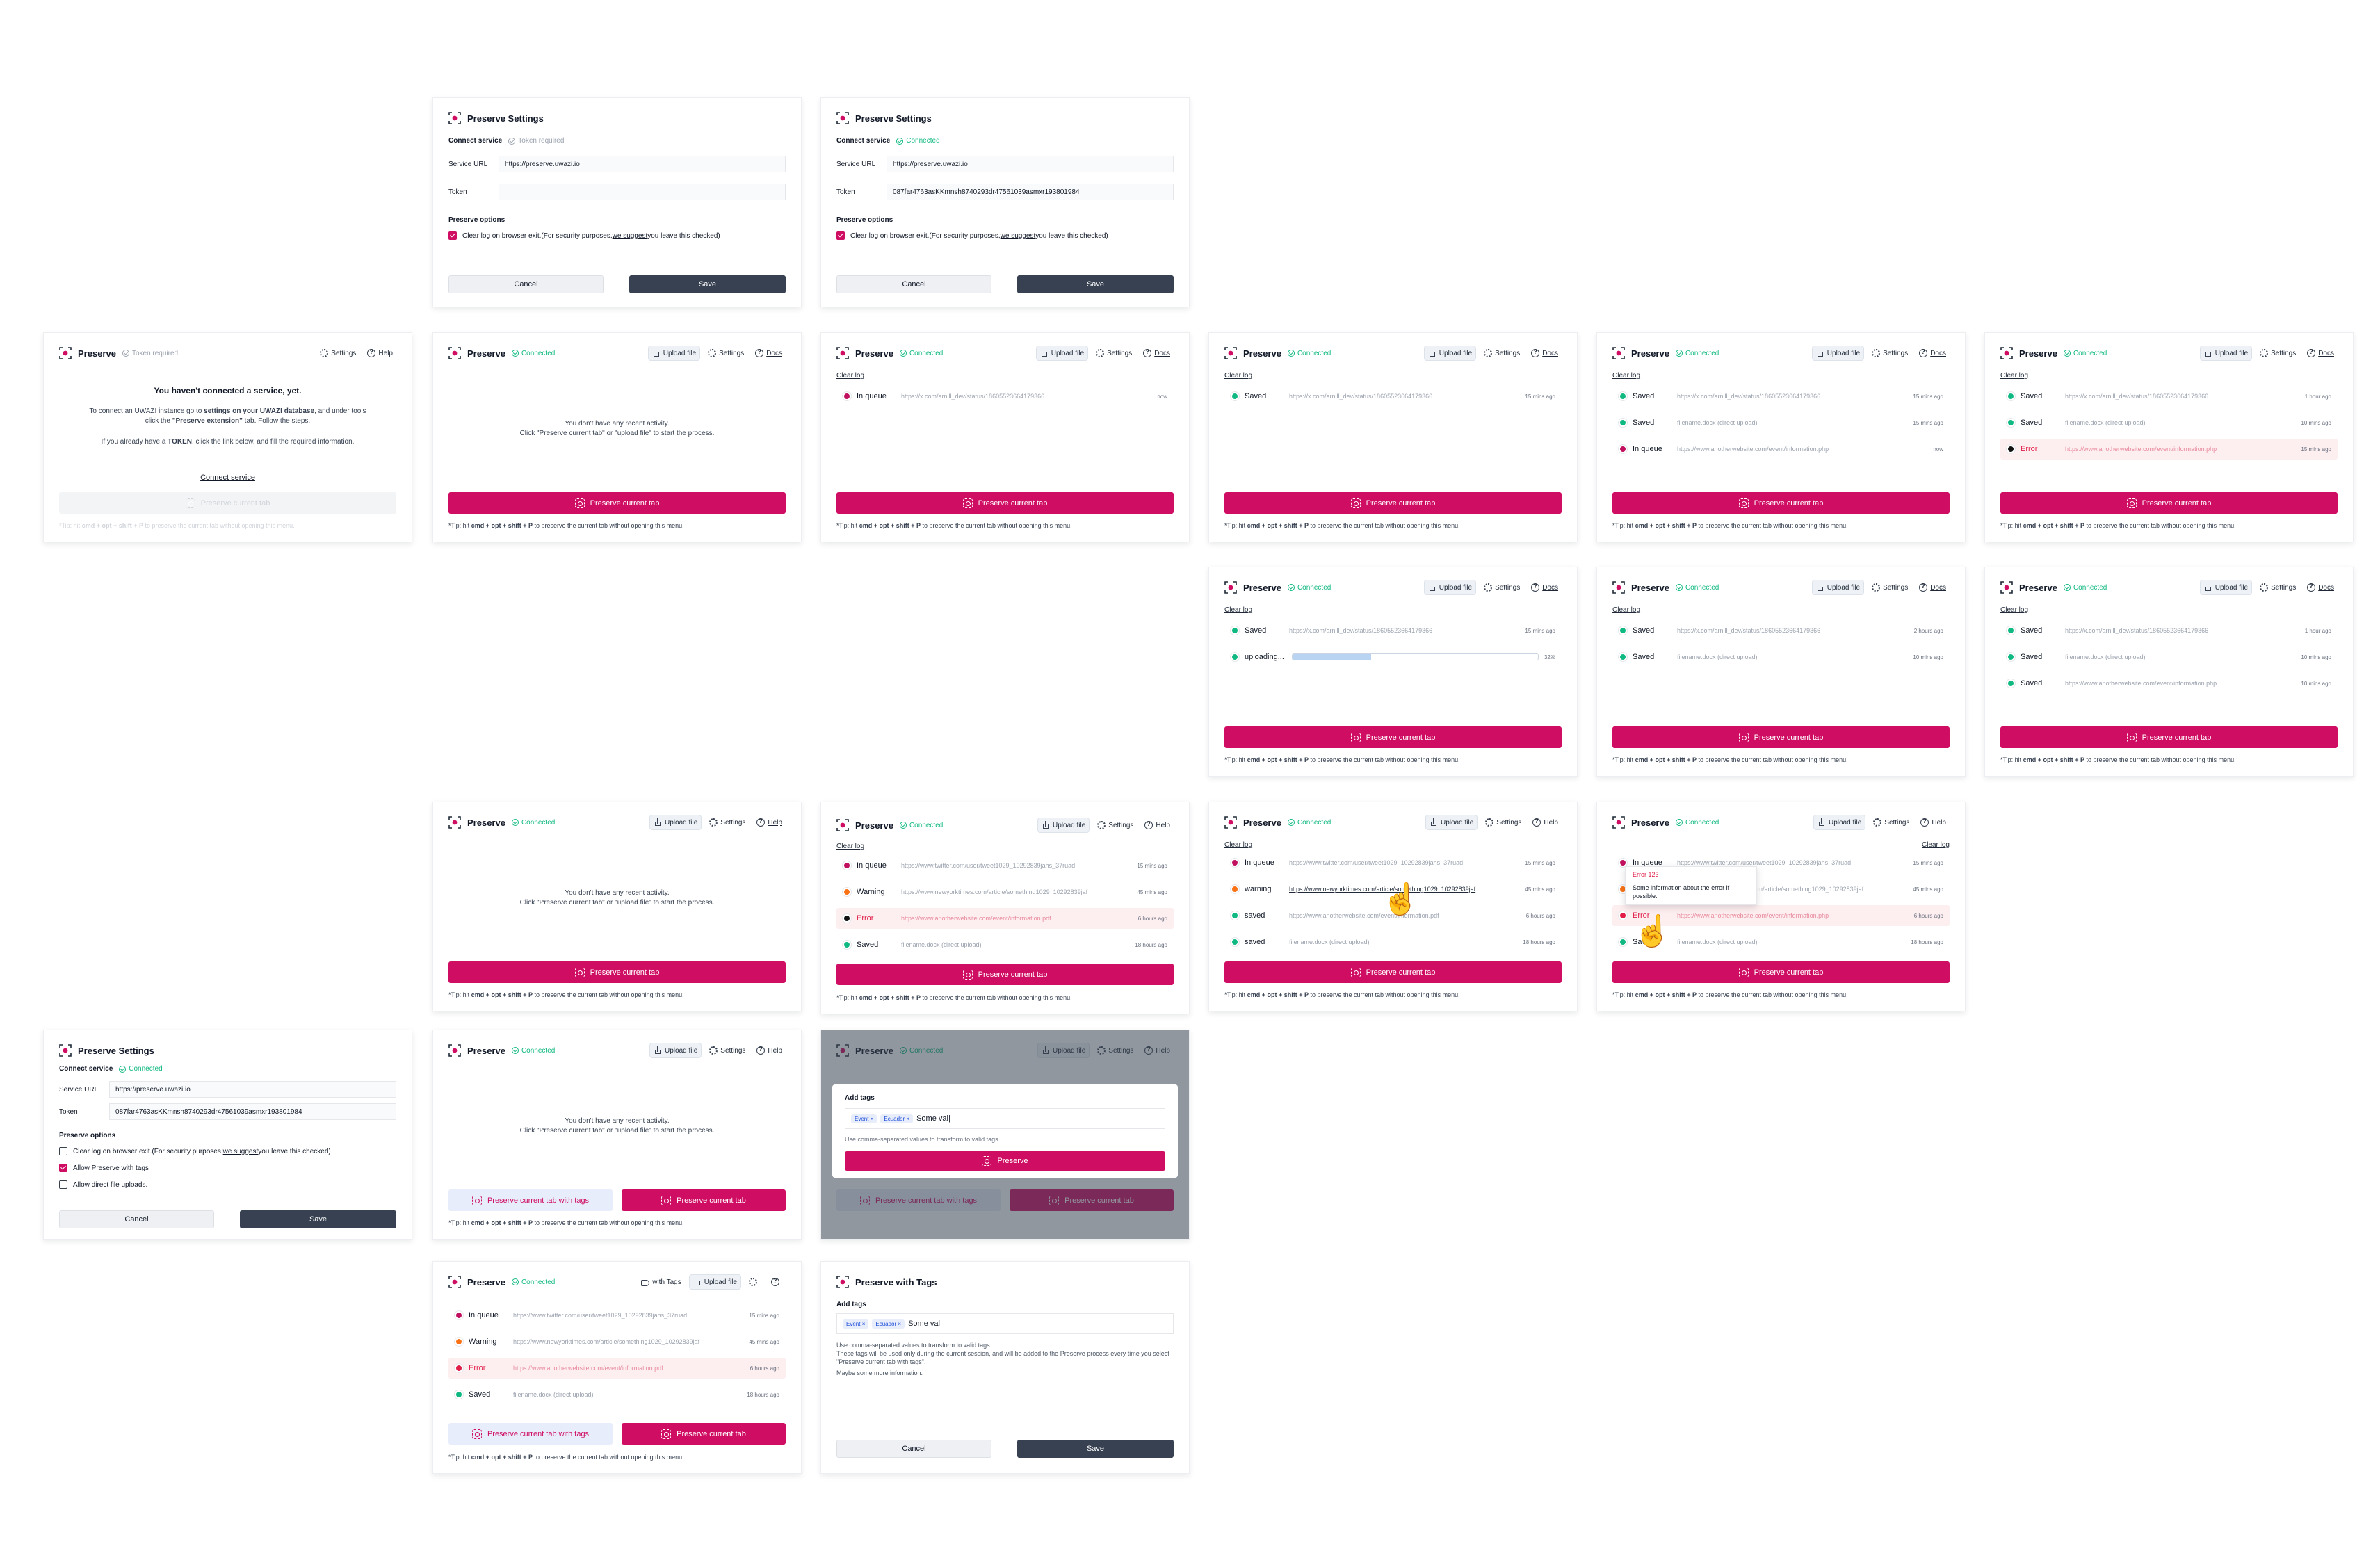 This screenshot has width=2380, height=1560. I want to click on preserve-button: Preserve, so click(1005, 1161).